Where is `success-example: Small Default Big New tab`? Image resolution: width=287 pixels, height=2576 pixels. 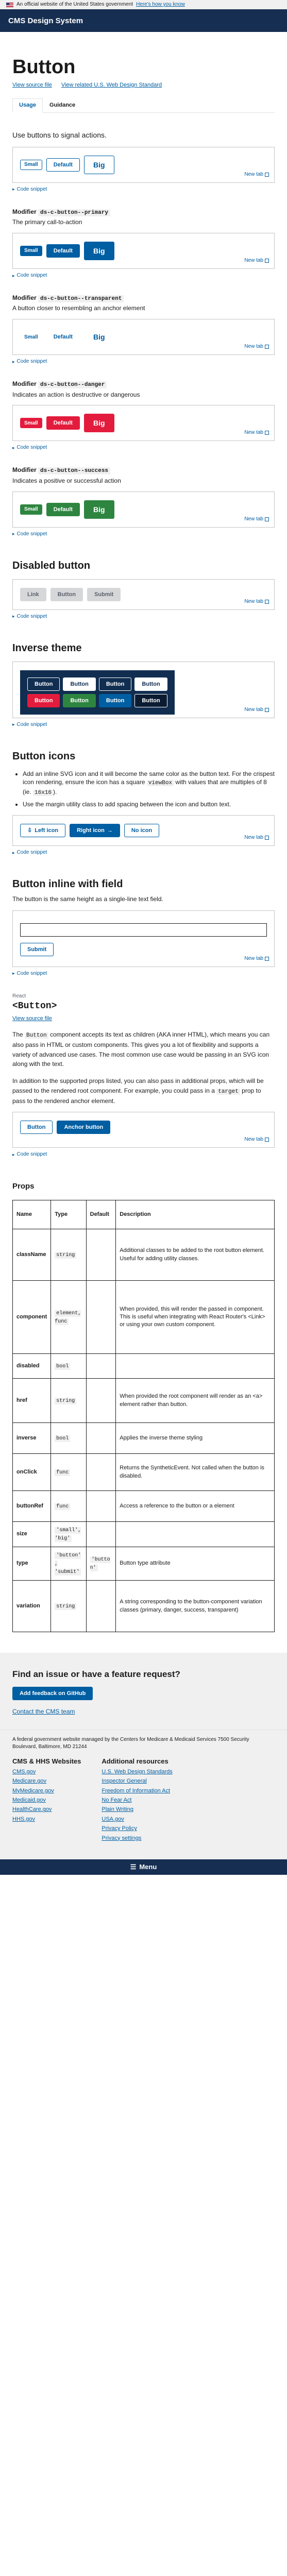 success-example: Small Default Big New tab is located at coordinates (143, 509).